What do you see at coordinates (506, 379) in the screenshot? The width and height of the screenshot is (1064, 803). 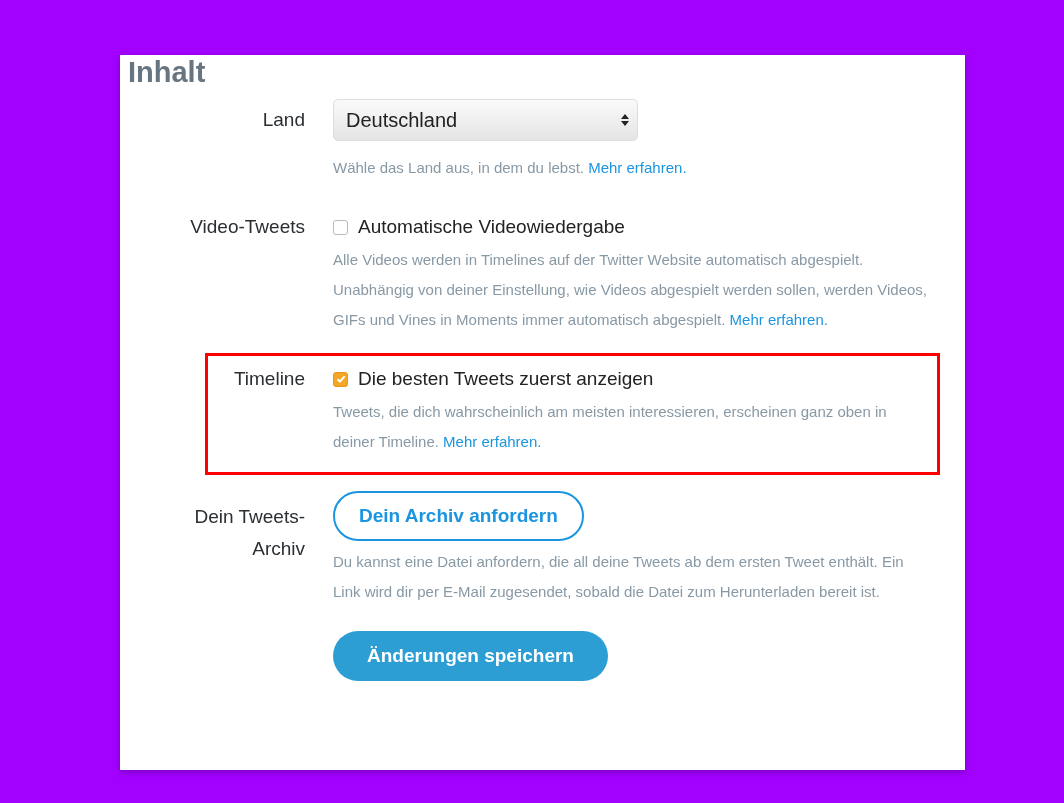 I see `checkbox-label: Die besten Tweets zuerst anzeigen` at bounding box center [506, 379].